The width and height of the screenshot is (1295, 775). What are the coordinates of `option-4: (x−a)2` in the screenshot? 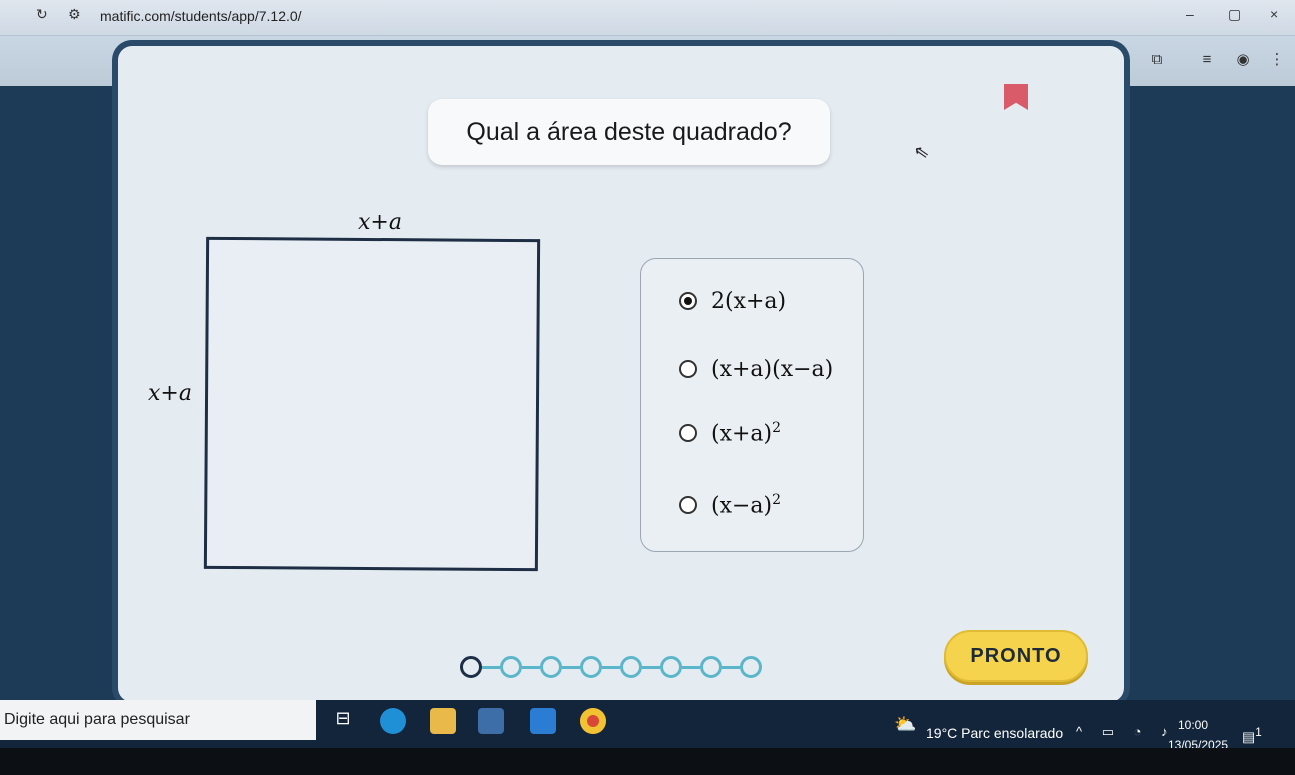 It's located at (730, 505).